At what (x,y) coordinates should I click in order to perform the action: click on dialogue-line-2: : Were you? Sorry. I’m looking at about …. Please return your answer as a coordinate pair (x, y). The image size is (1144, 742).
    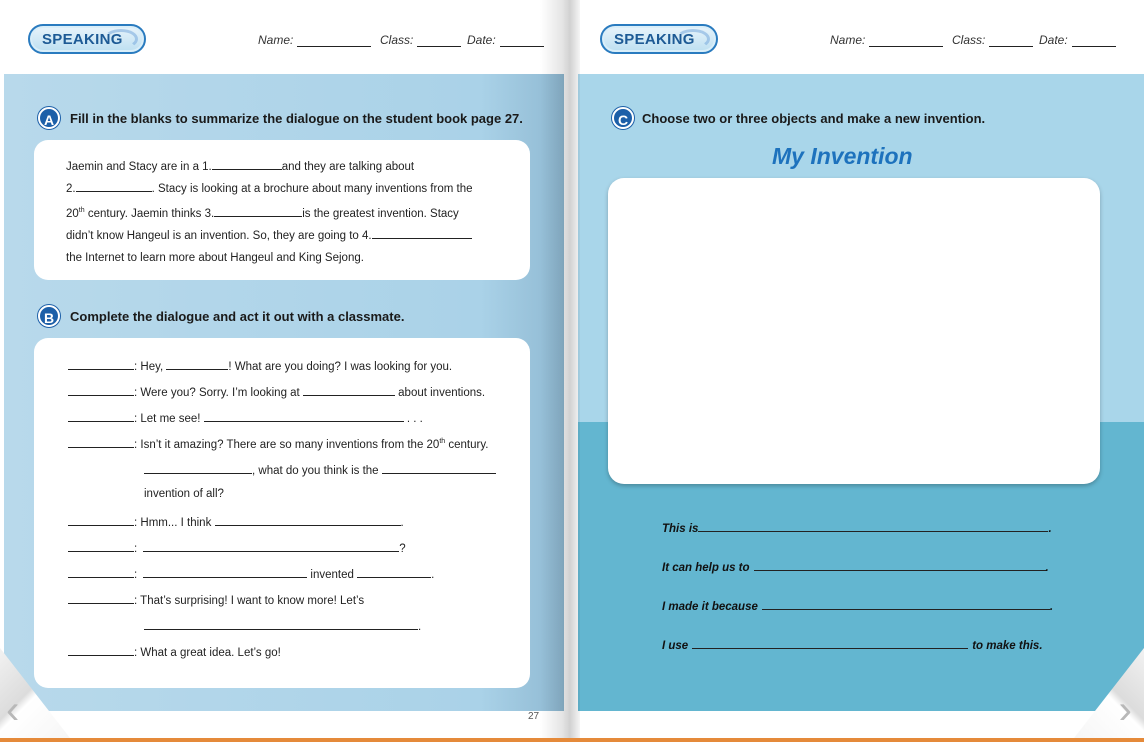
    Looking at the image, I should click on (276, 391).